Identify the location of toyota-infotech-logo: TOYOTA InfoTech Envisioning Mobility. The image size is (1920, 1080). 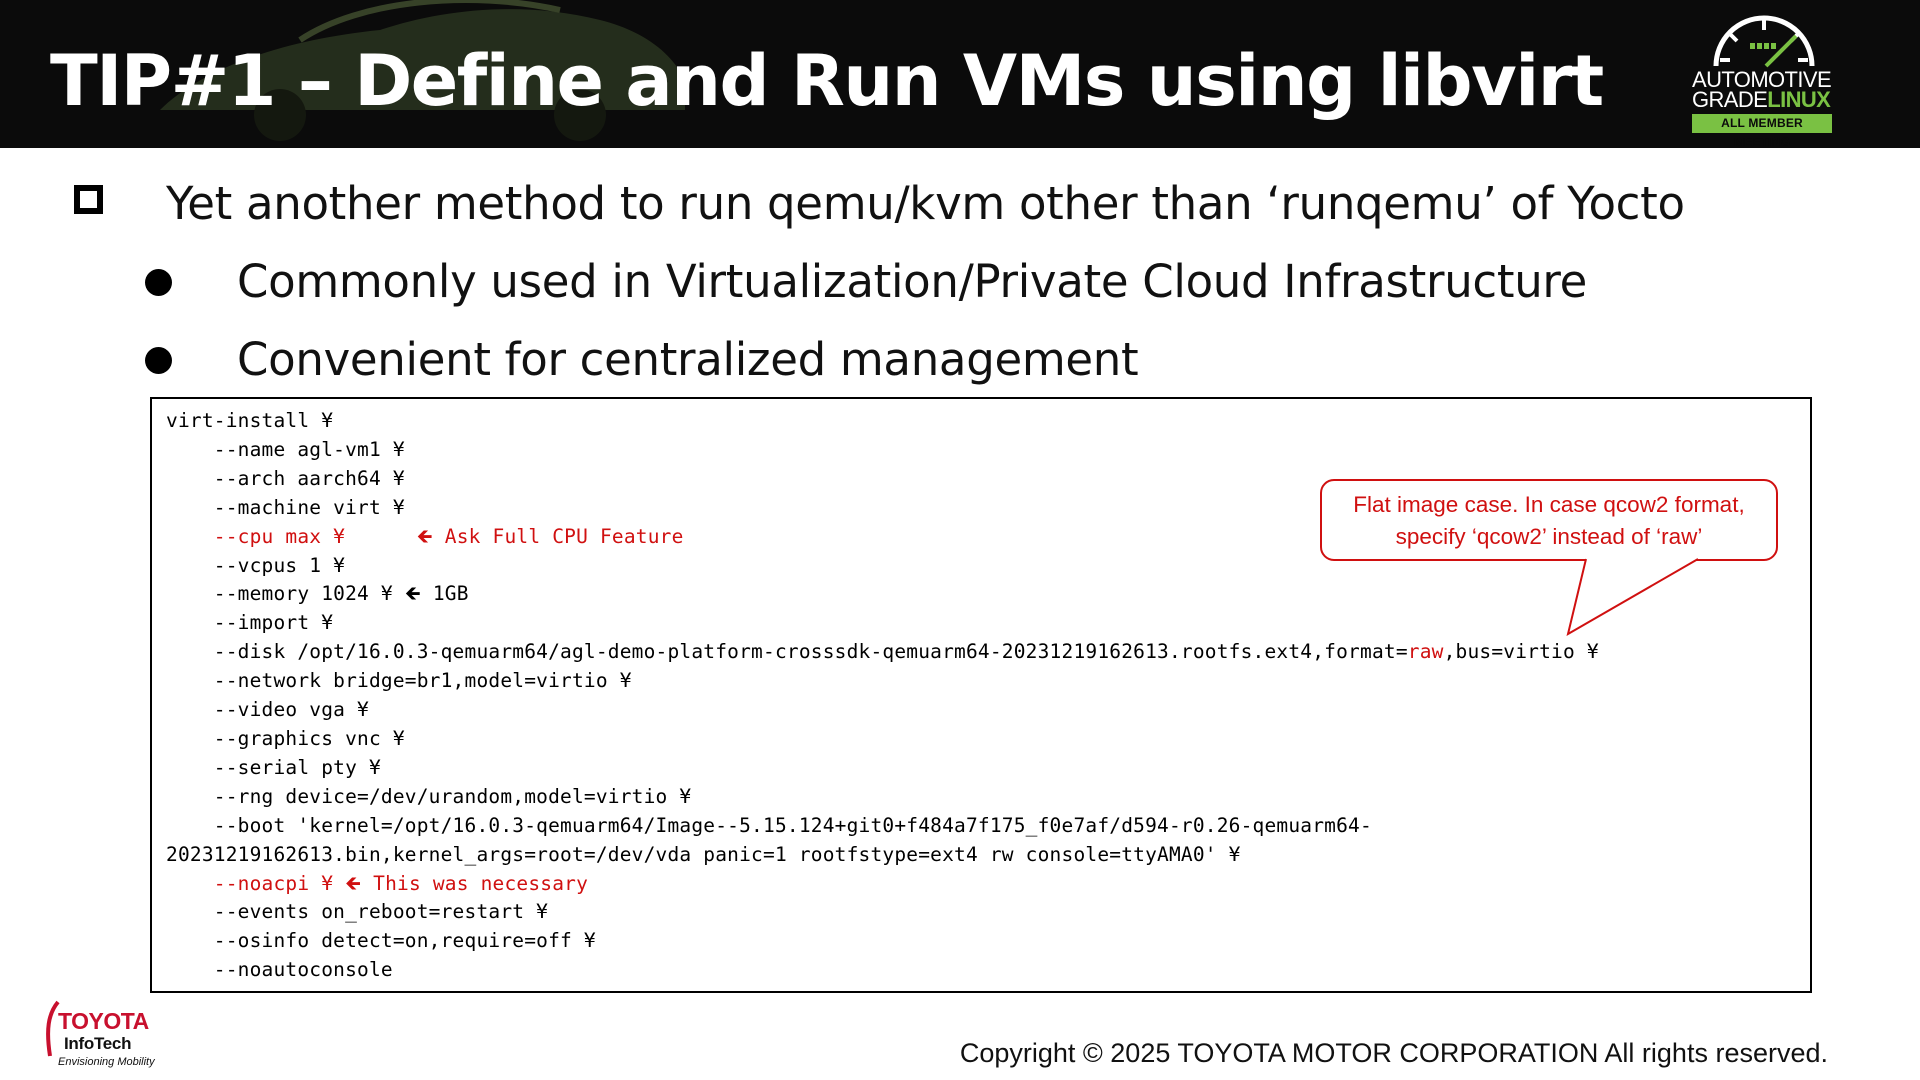
(109, 1036).